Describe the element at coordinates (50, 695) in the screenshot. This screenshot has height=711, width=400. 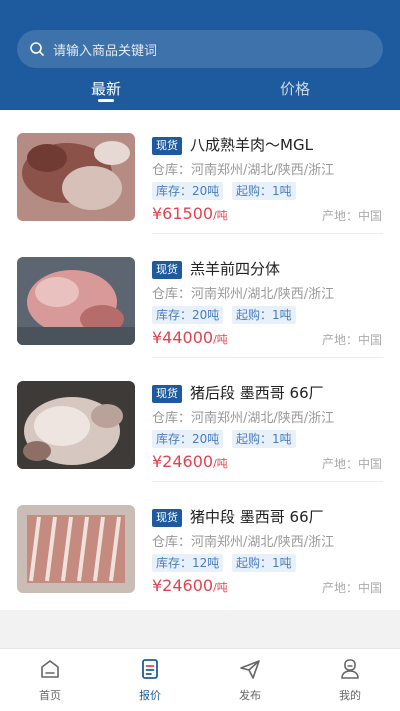
I see `nav-home-label: 首页` at that location.